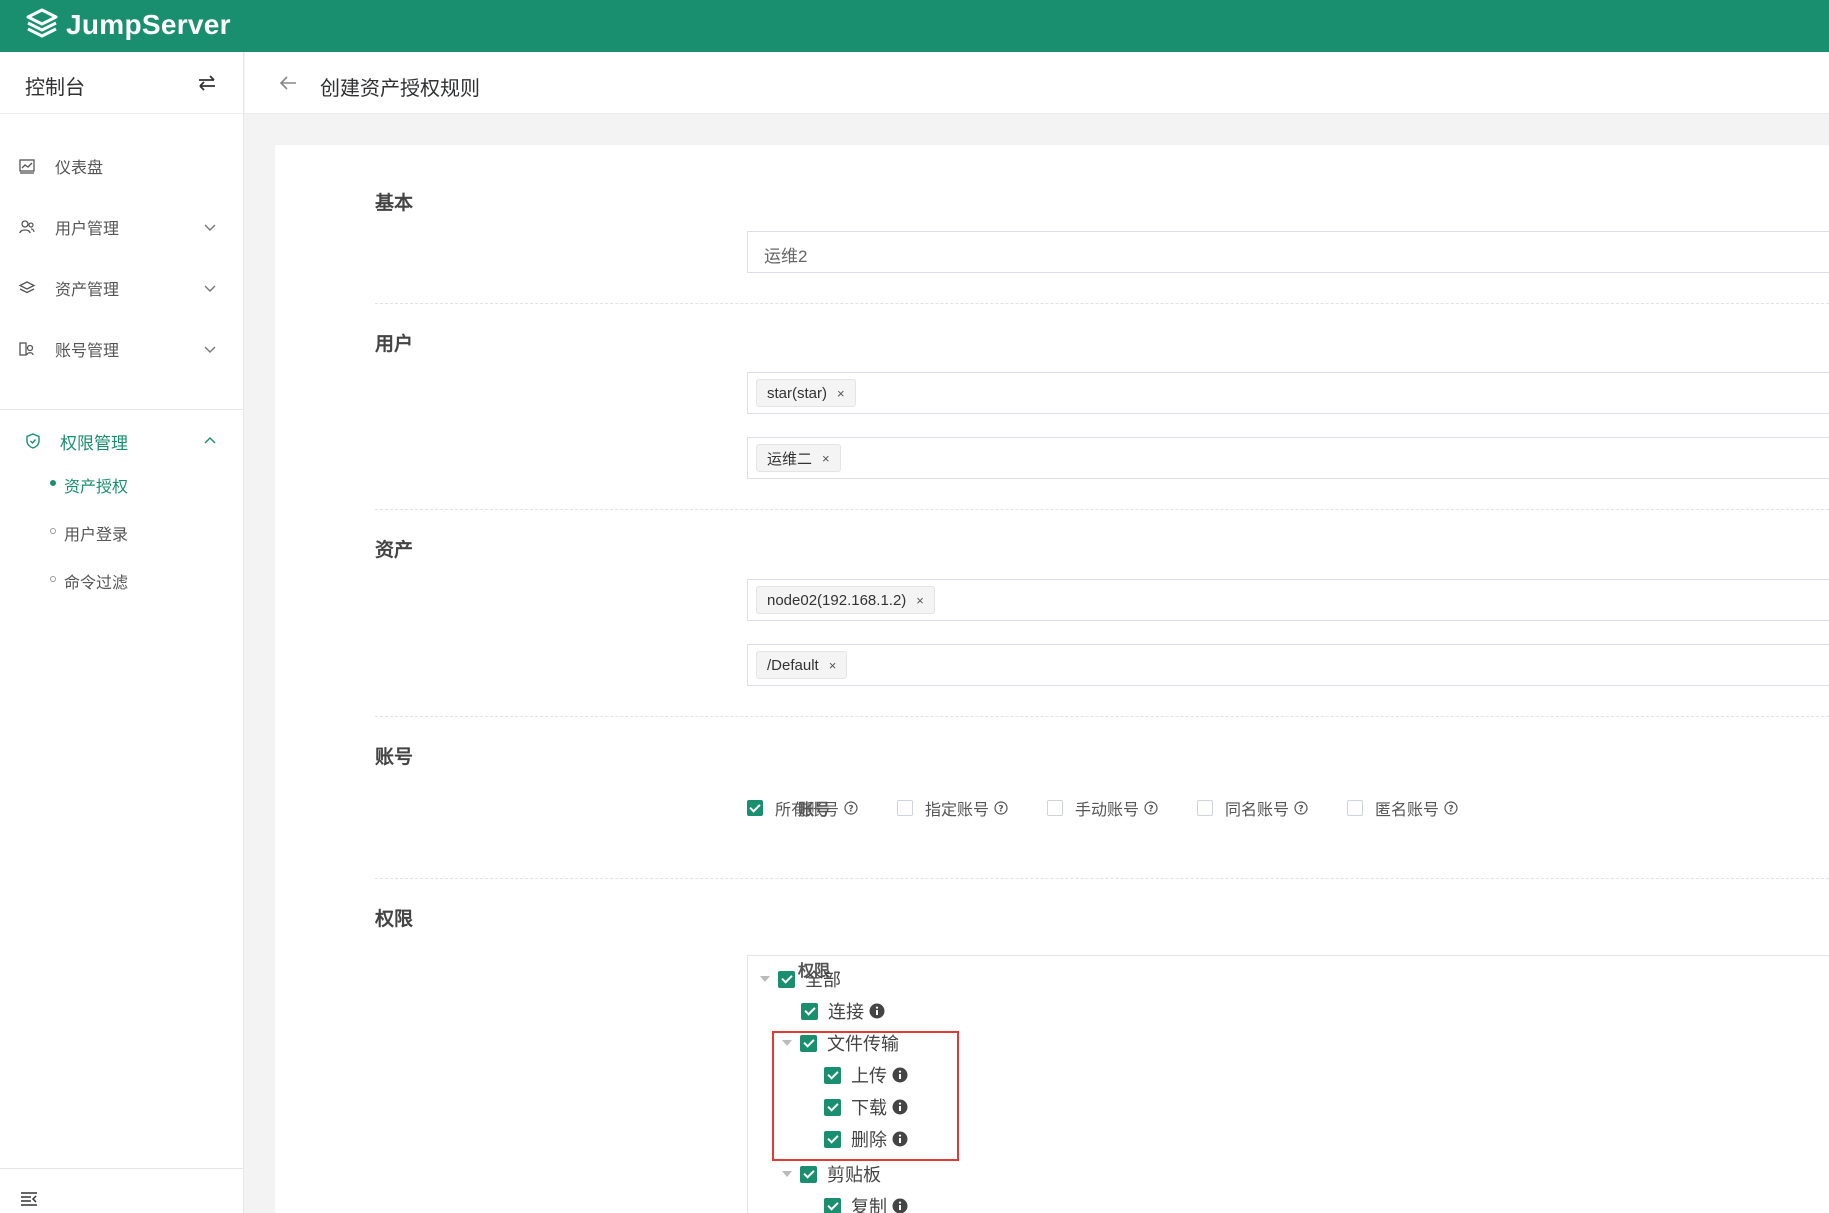  What do you see at coordinates (843, 1011) in the screenshot?
I see `tree-node-connect: 连接` at bounding box center [843, 1011].